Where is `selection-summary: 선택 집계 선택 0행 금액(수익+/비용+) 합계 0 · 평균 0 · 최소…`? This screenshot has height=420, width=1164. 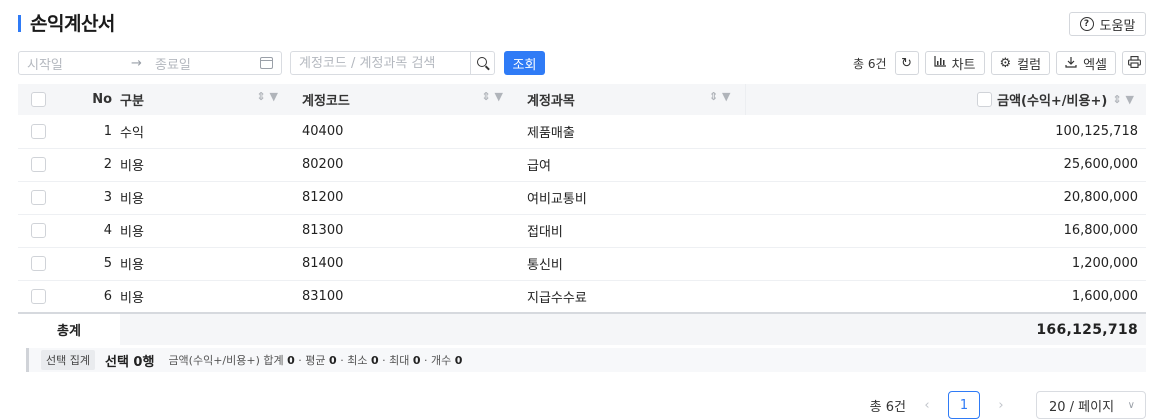
selection-summary: 선택 집계 선택 0행 금액(수익+/비용+) 합계 0 · 평균 0 · 최소… is located at coordinates (586, 360).